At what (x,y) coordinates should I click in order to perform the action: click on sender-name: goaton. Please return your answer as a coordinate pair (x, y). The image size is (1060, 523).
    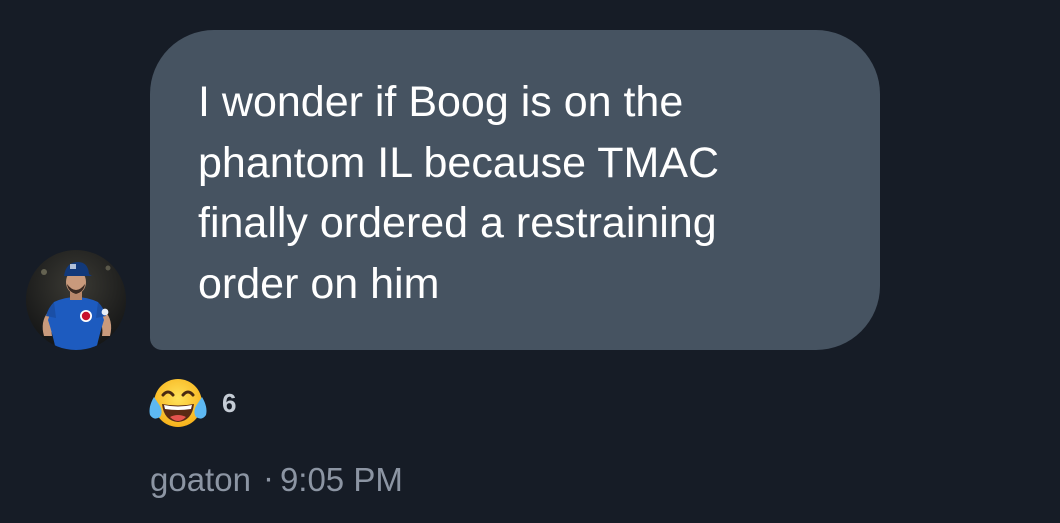
    Looking at the image, I should click on (200, 479).